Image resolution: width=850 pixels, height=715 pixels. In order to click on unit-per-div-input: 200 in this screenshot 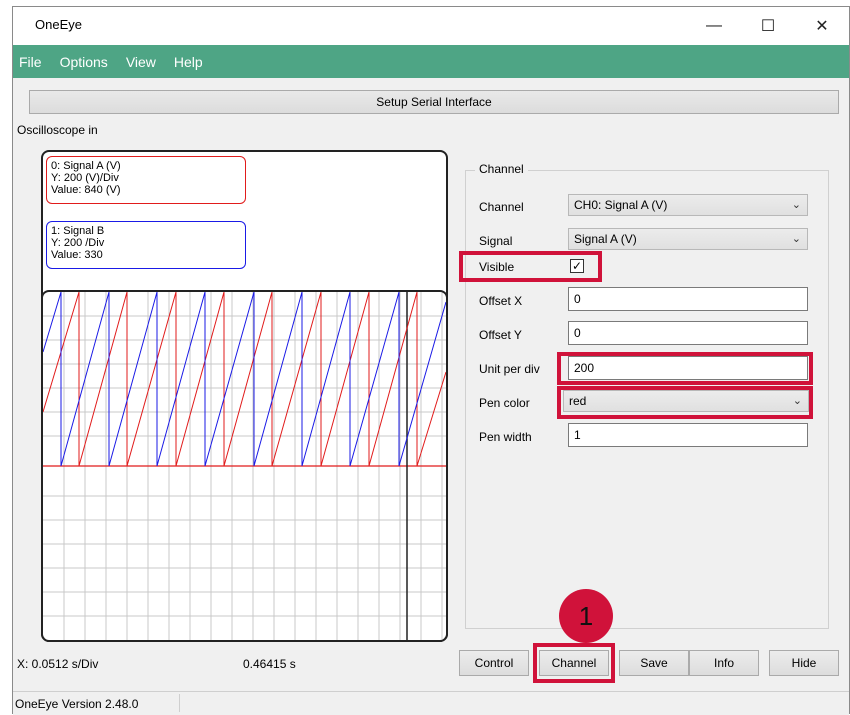, I will do `click(688, 368)`.